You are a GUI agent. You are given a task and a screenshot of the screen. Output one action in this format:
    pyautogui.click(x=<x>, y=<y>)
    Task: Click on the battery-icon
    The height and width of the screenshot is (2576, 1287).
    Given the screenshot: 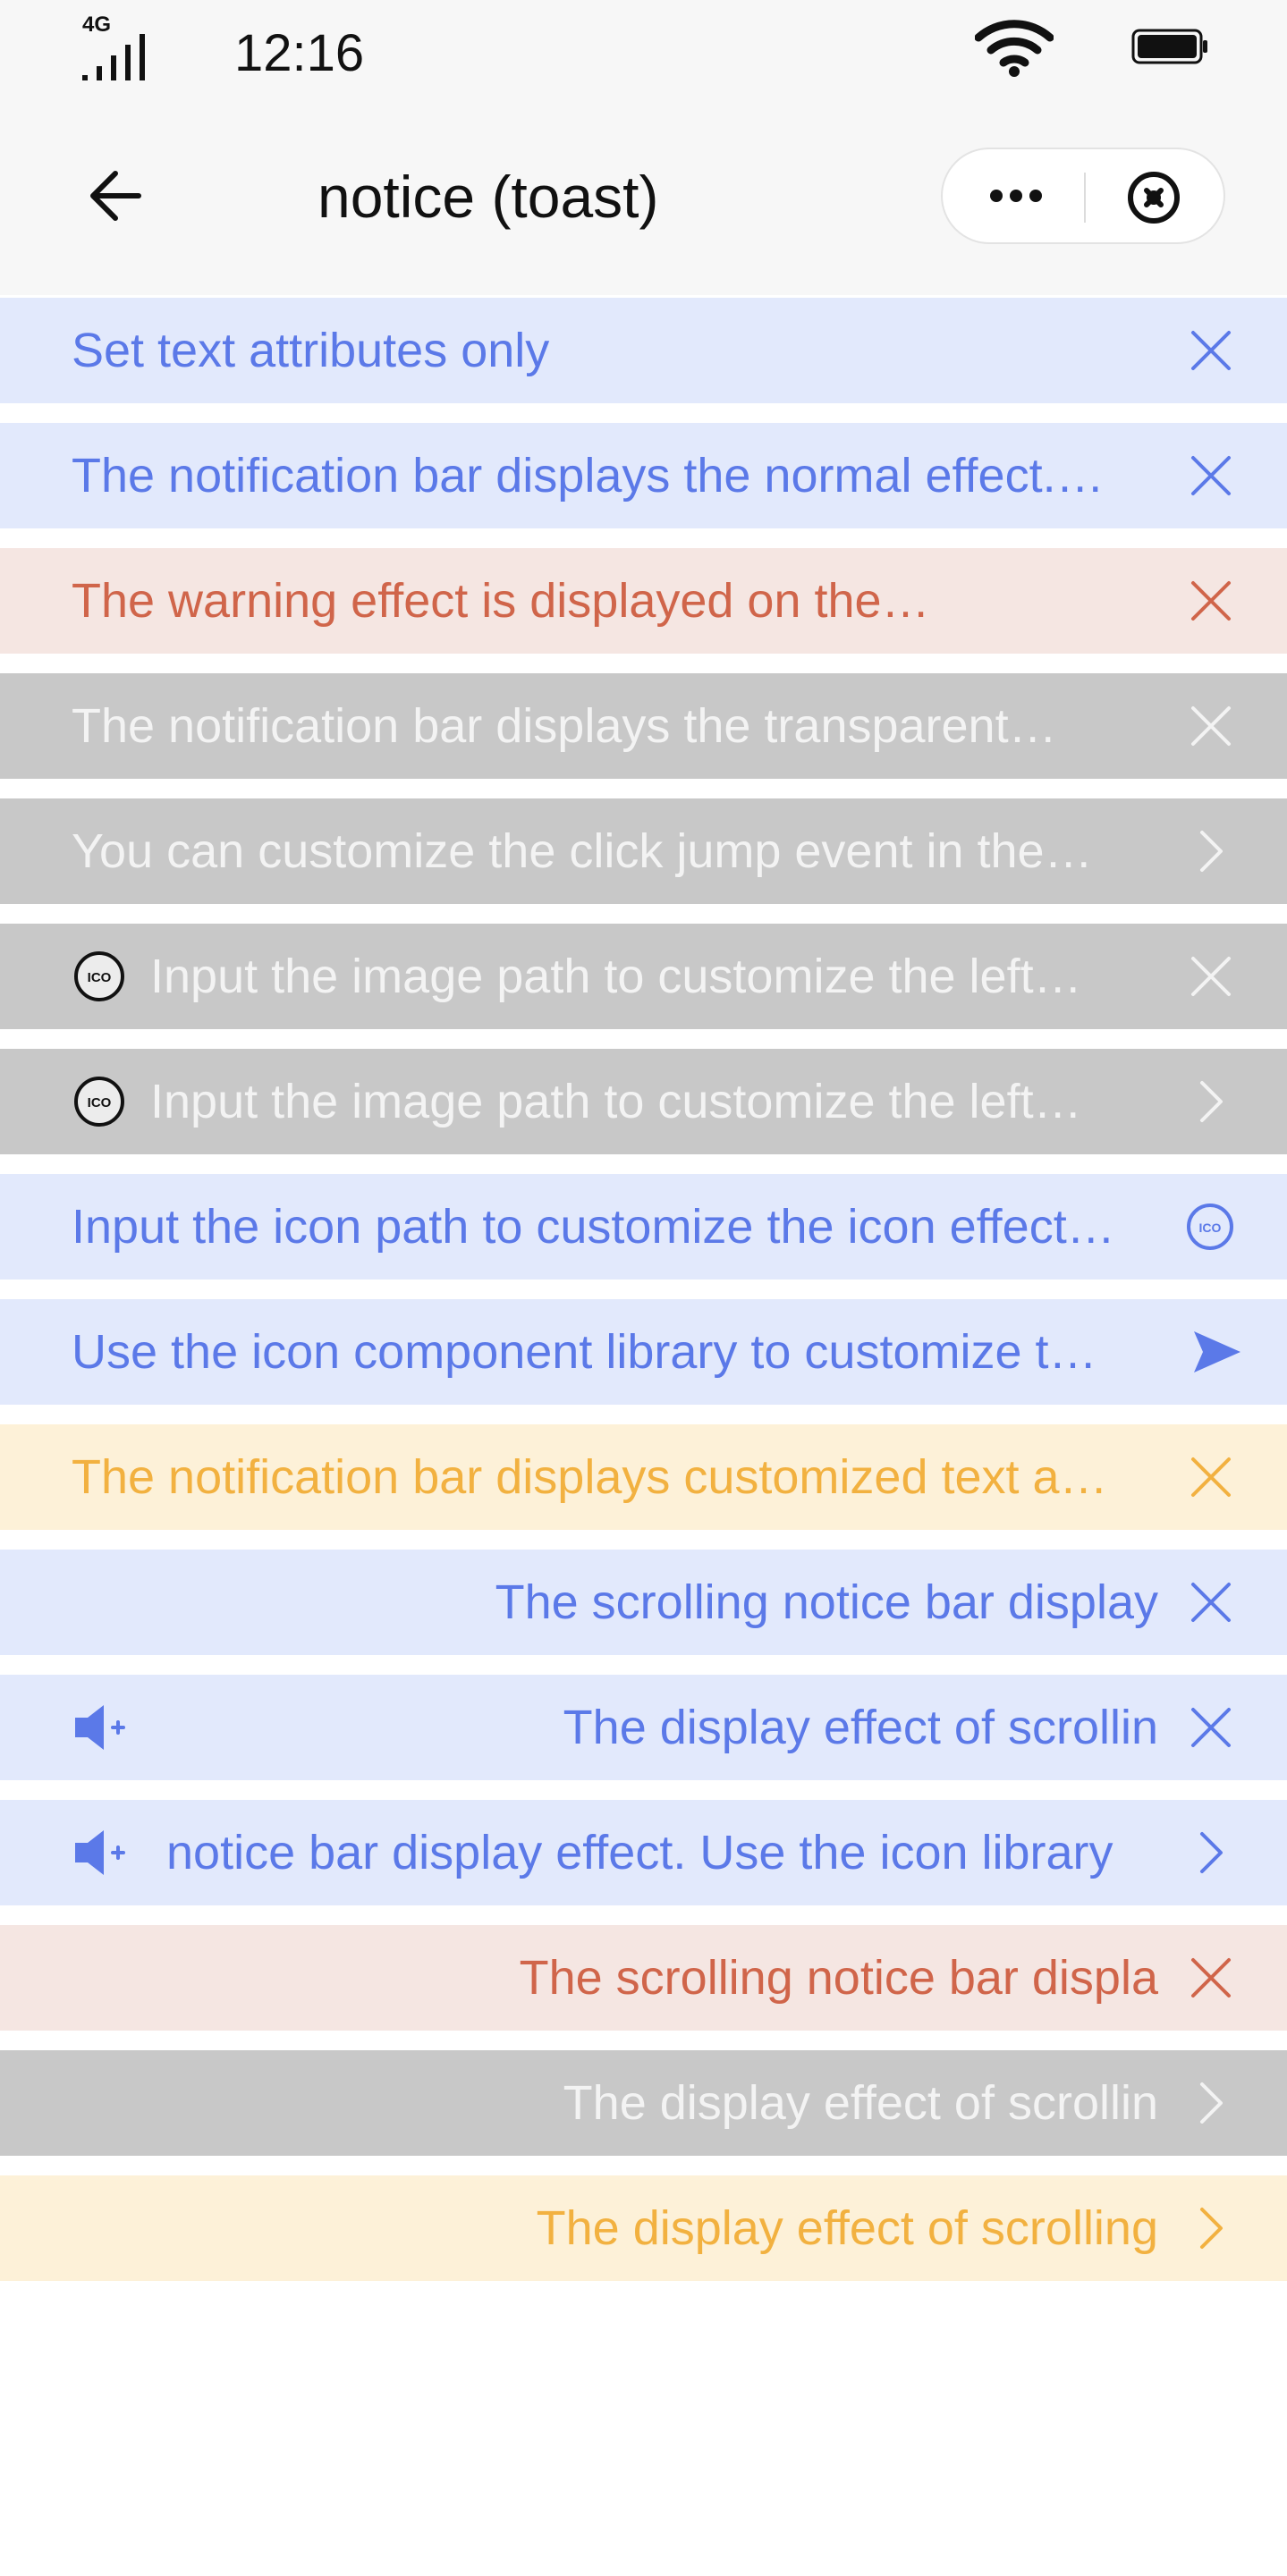 What is the action you would take?
    pyautogui.click(x=1169, y=46)
    